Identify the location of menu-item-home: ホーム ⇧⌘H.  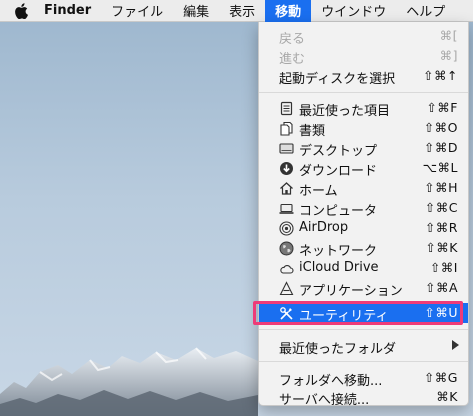
(363, 188).